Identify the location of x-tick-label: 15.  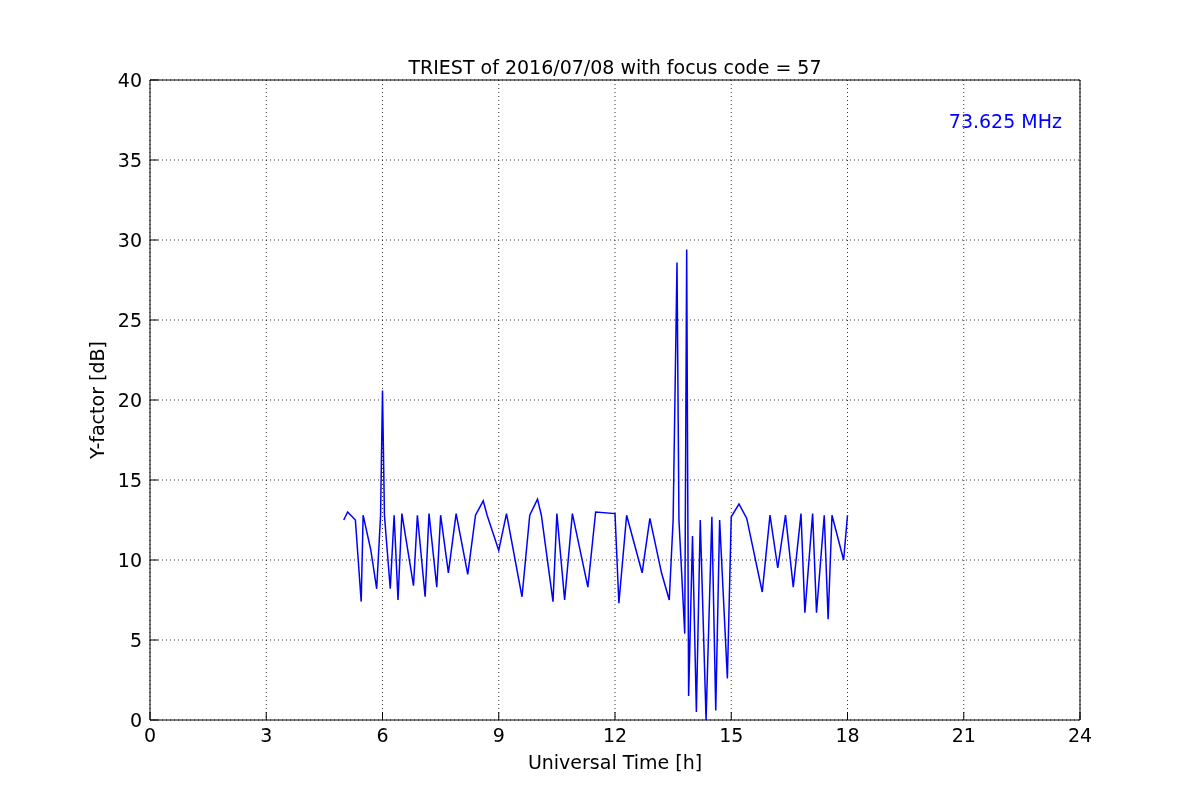
(731, 735).